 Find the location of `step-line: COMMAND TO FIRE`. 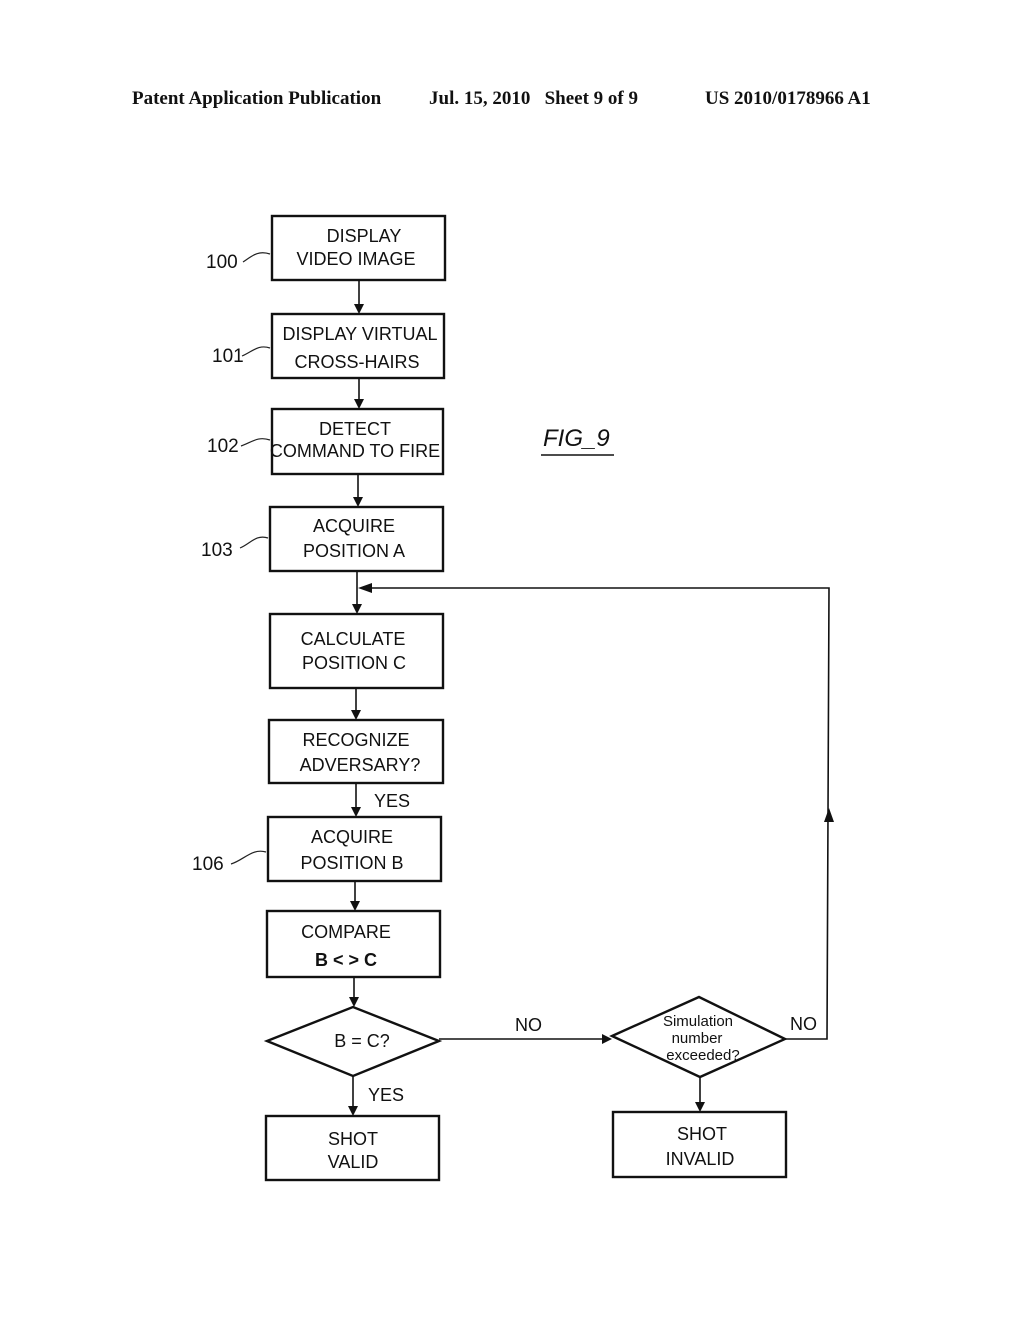

step-line: COMMAND TO FIRE is located at coordinates (355, 451).